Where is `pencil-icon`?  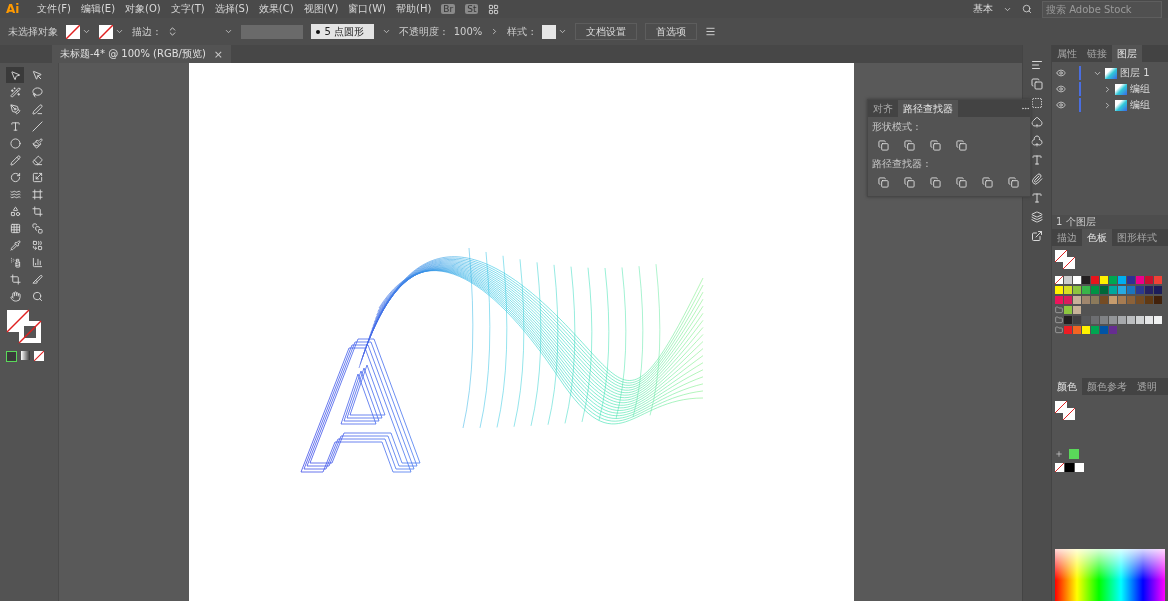 pencil-icon is located at coordinates (15, 160).